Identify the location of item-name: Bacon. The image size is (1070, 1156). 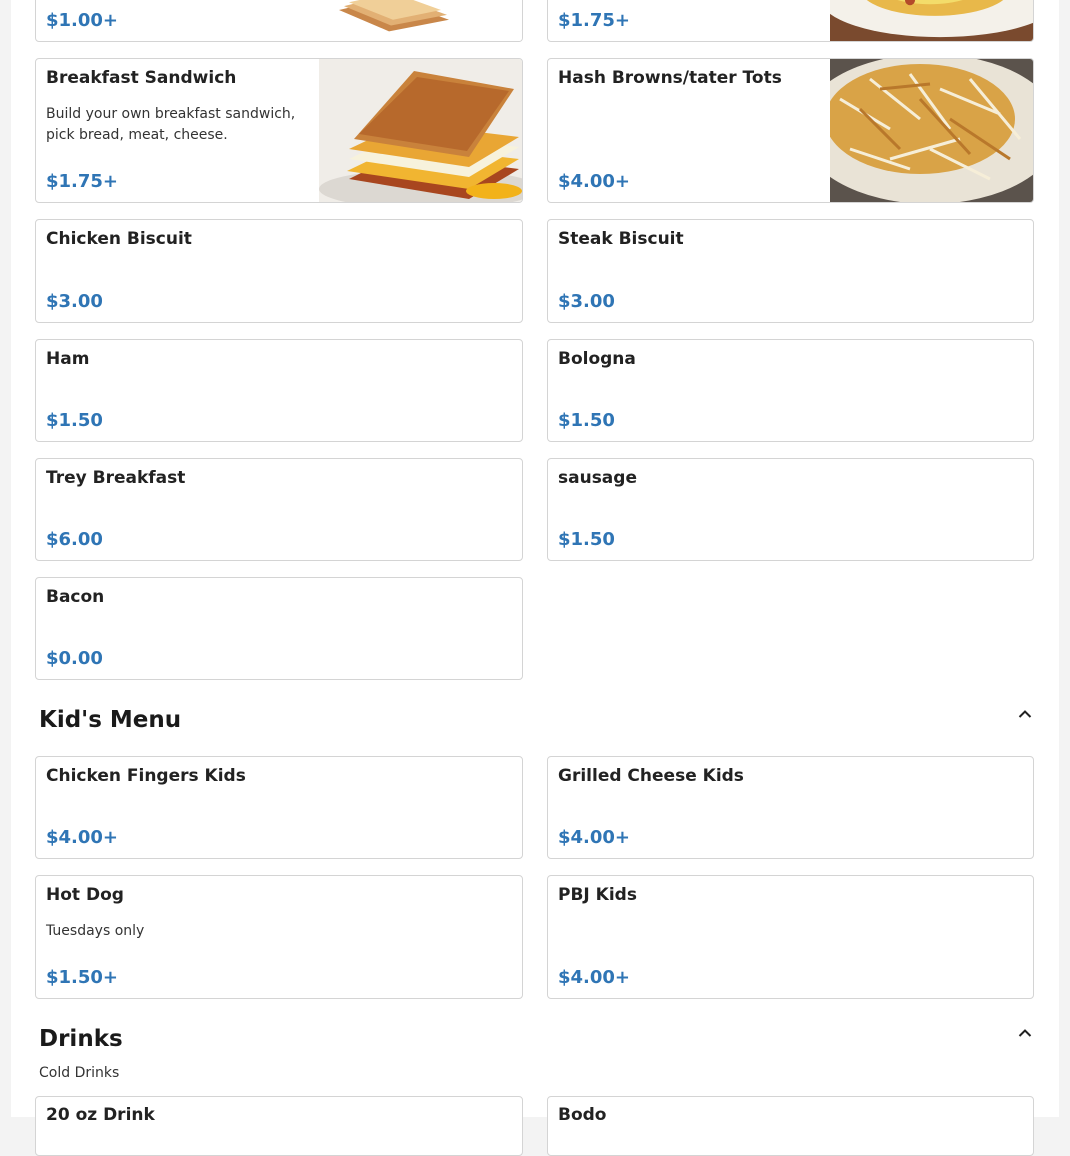
(75, 597).